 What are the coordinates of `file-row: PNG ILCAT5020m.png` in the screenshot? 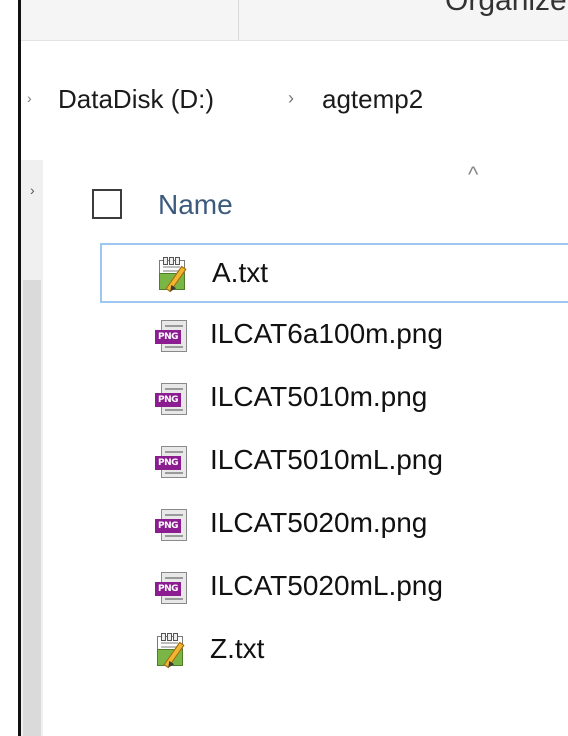 It's located at (334, 525).